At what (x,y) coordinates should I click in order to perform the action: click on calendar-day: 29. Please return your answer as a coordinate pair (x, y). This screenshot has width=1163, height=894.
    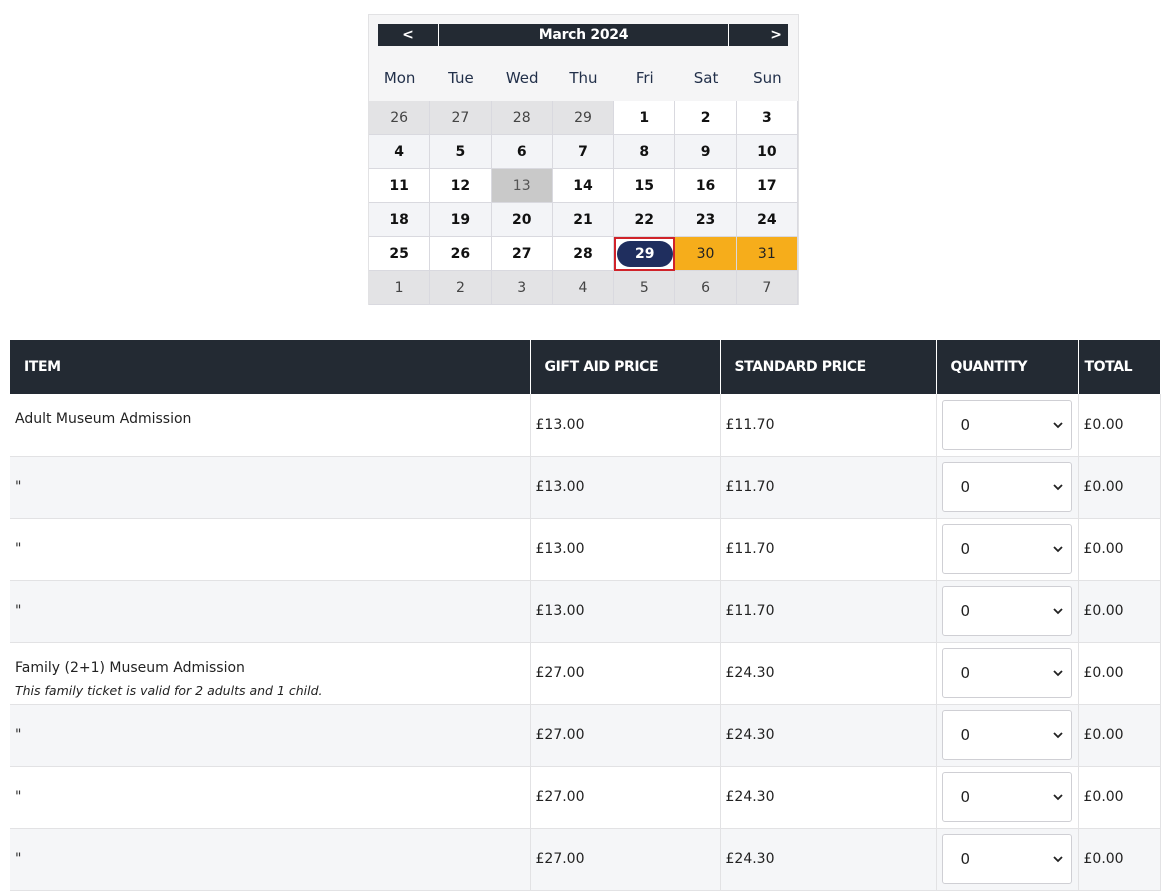
    Looking at the image, I should click on (645, 254).